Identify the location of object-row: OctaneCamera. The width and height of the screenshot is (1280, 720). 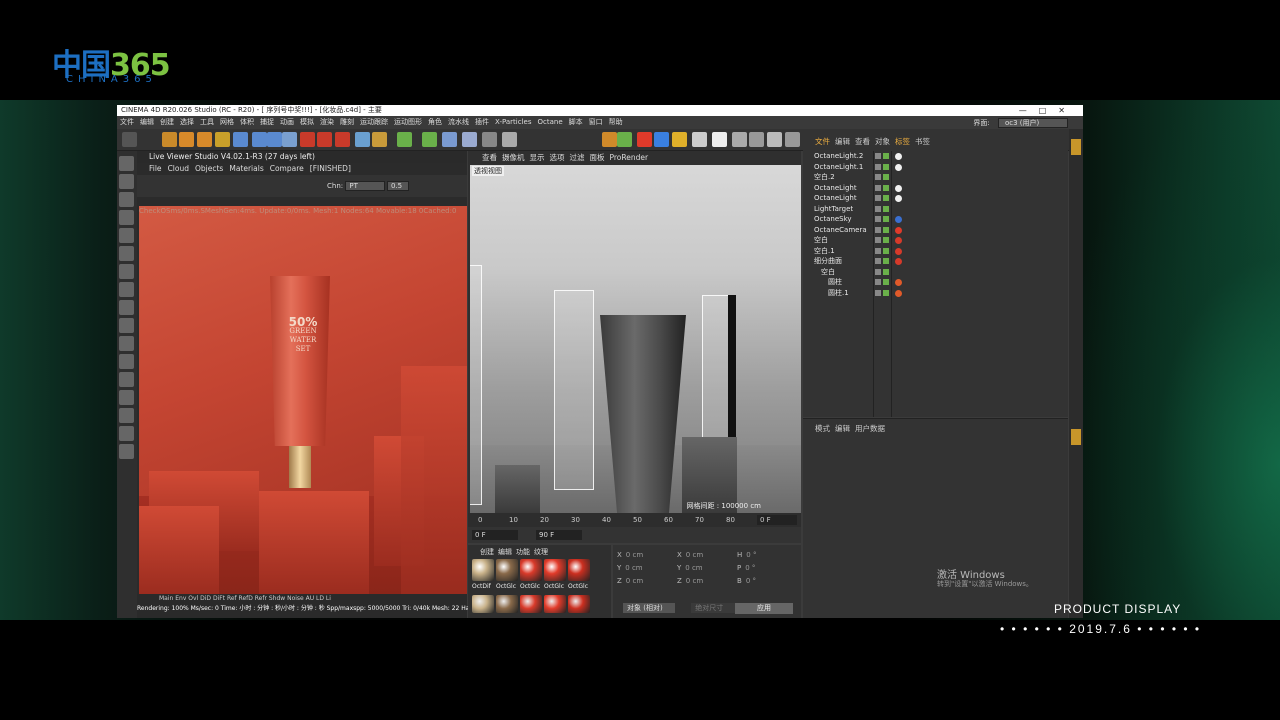
(935, 230).